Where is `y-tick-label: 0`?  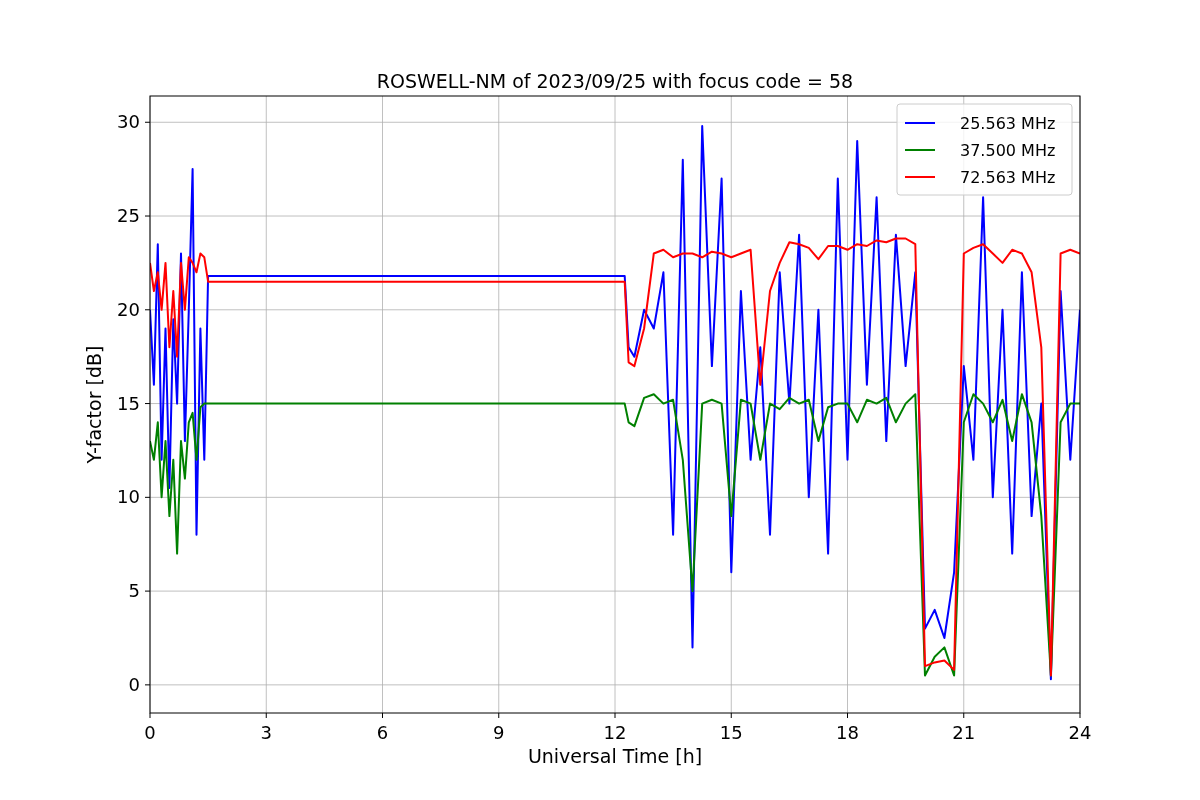
y-tick-label: 0 is located at coordinates (134, 684).